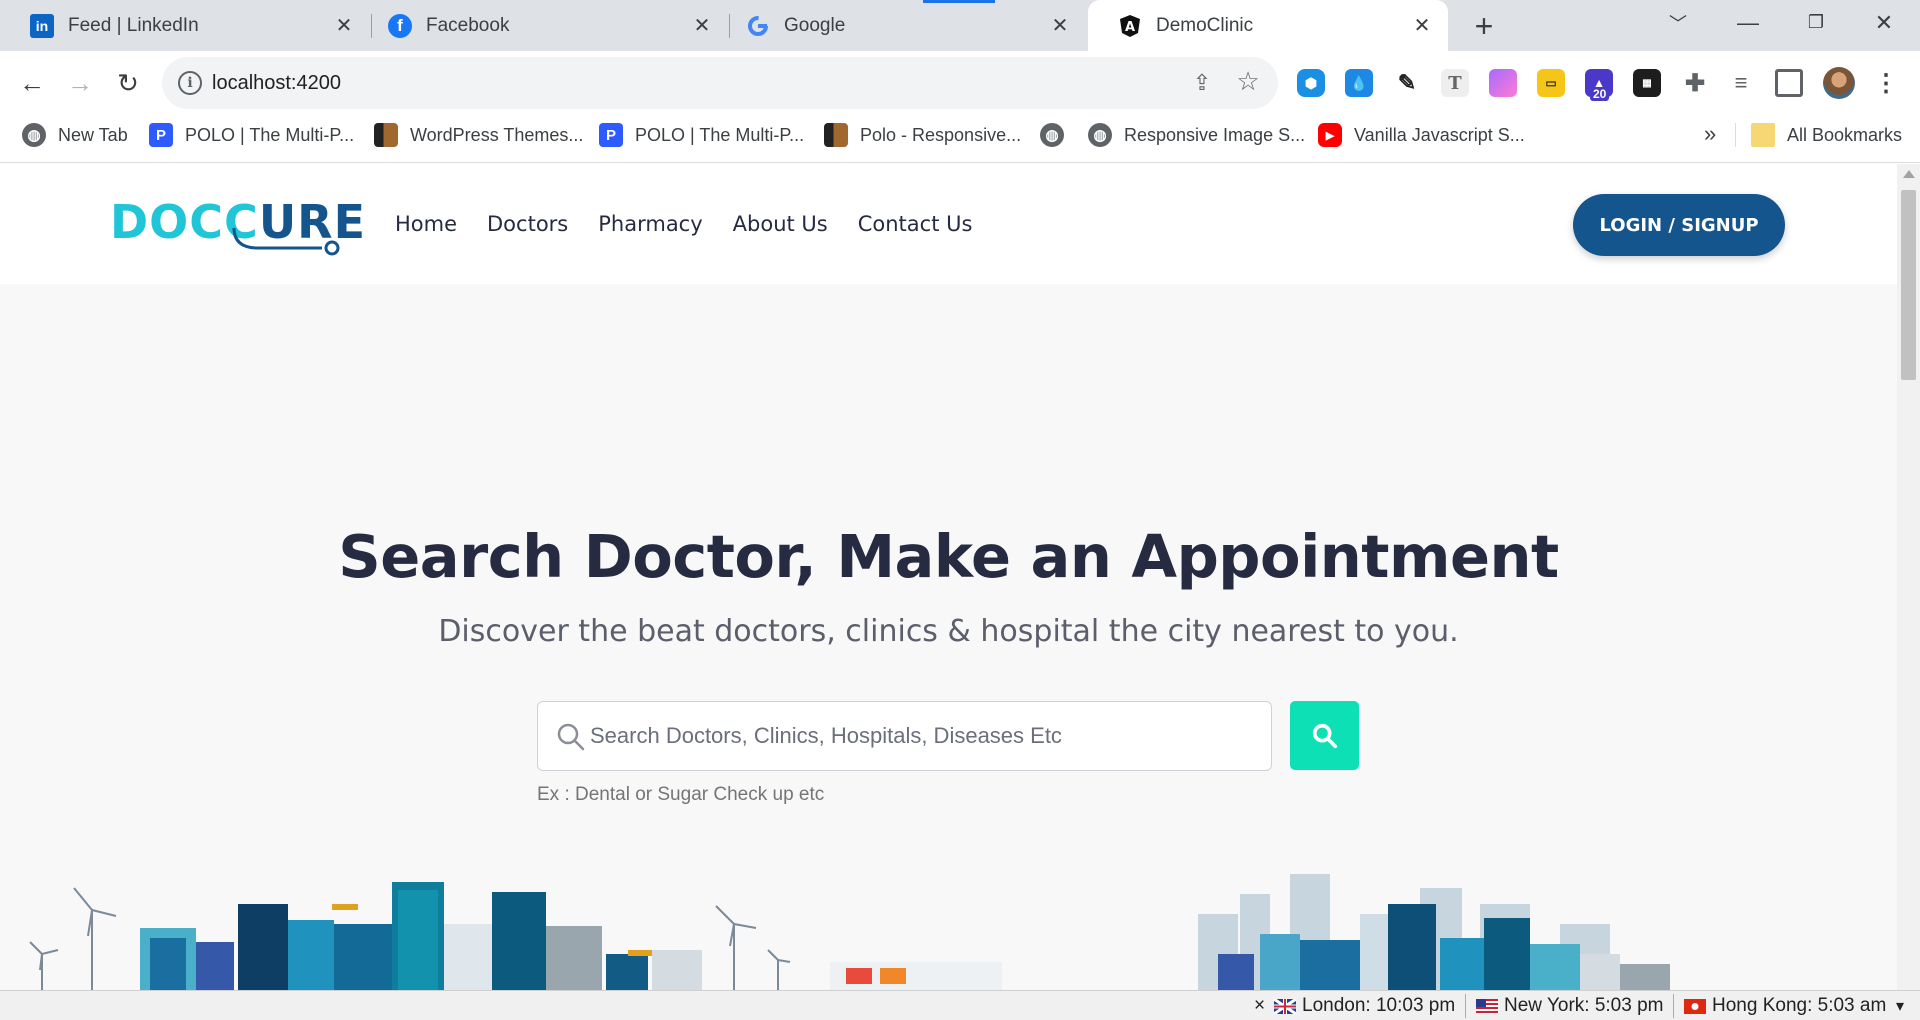 The height and width of the screenshot is (1020, 1920). I want to click on clock-new-york: New York: 5:03 pm, so click(1569, 1005).